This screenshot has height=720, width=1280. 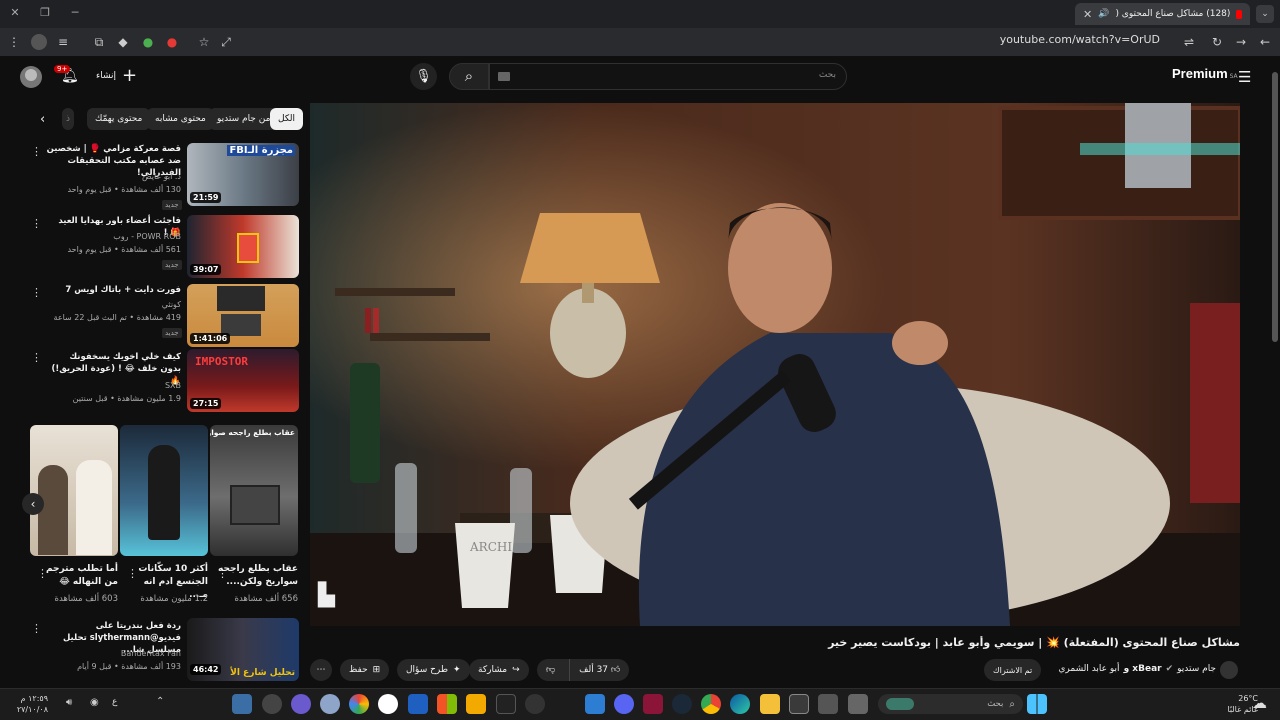 I want to click on site-settings-icon: ⇌, so click(x=1189, y=42).